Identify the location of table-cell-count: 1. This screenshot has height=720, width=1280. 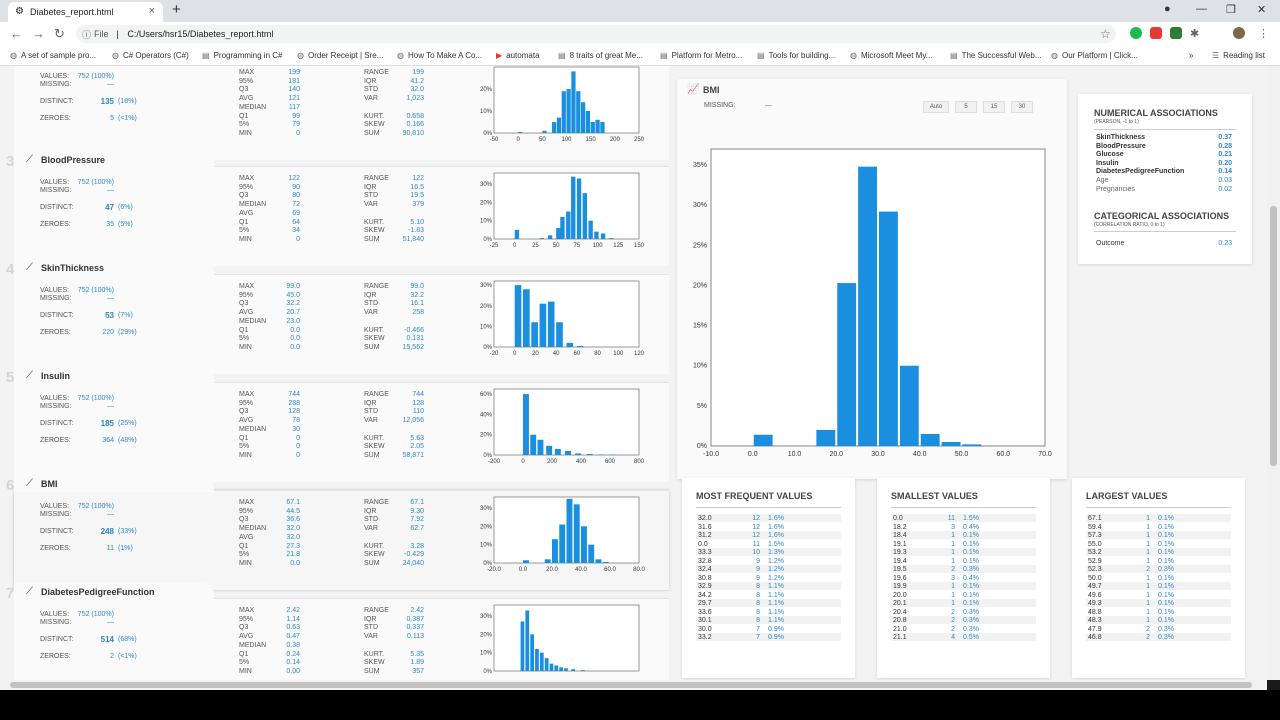
(953, 561).